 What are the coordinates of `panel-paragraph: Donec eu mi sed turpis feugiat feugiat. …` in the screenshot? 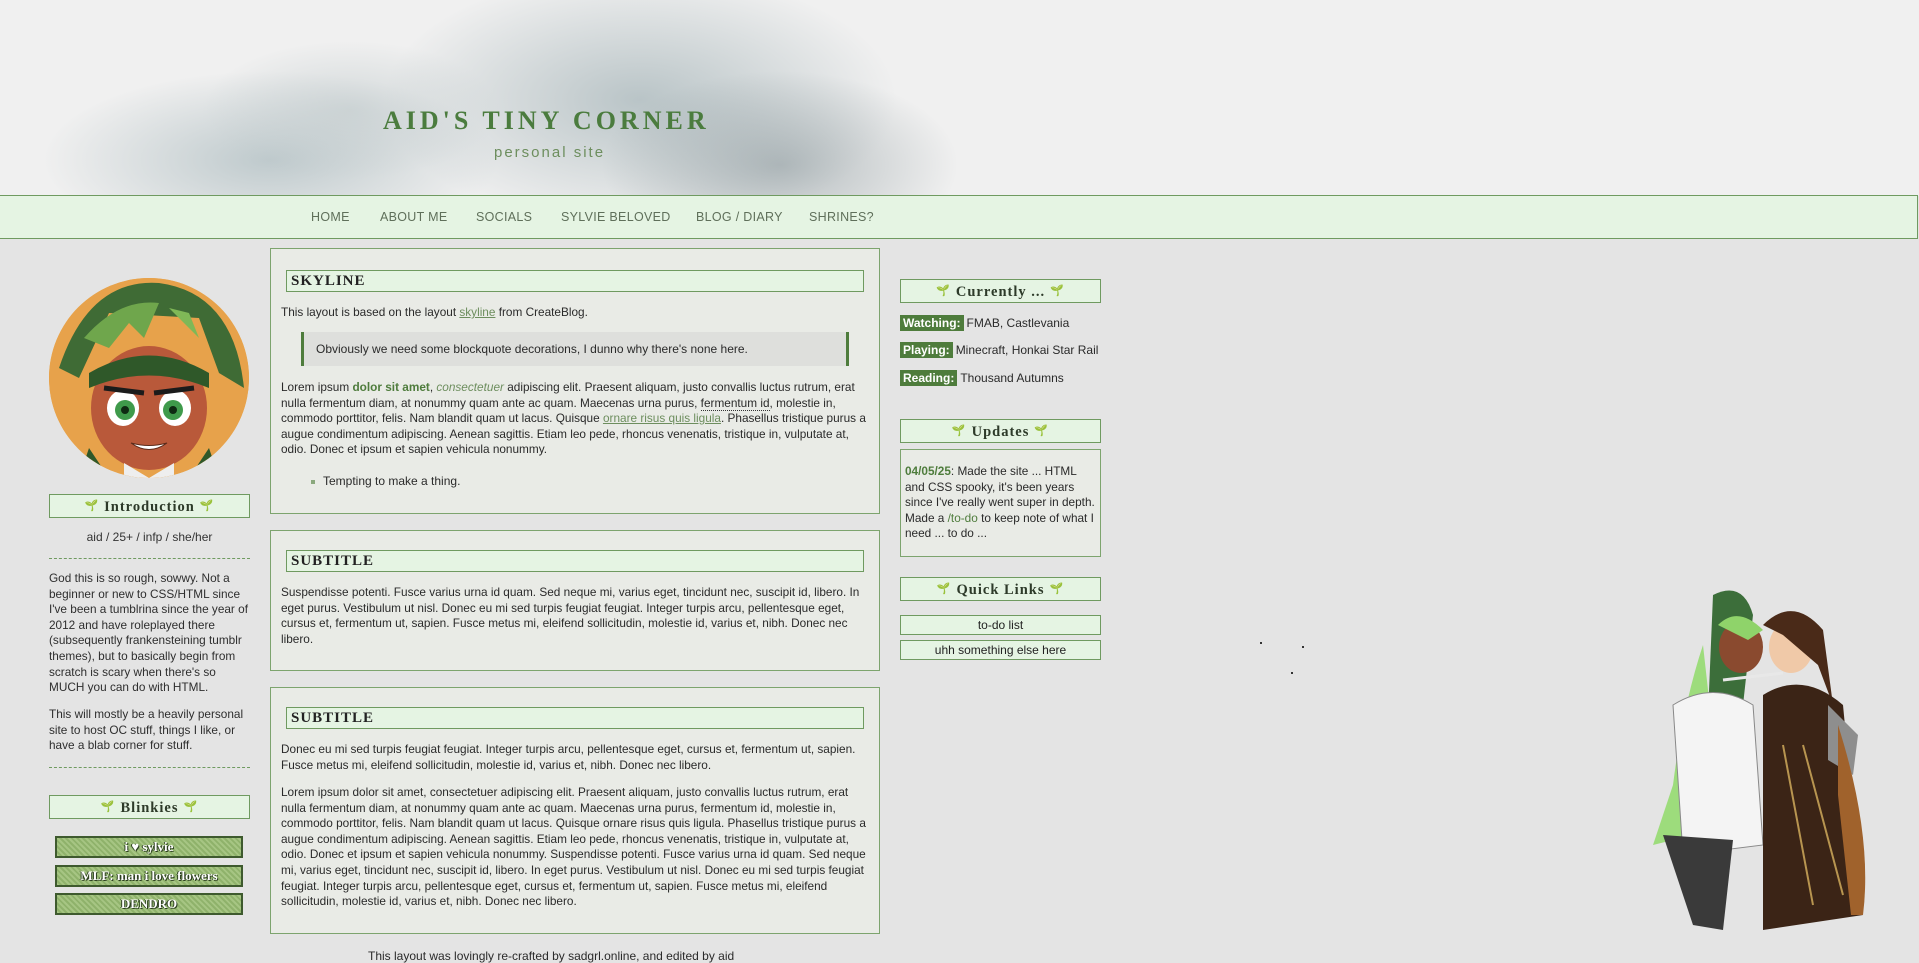 It's located at (568, 757).